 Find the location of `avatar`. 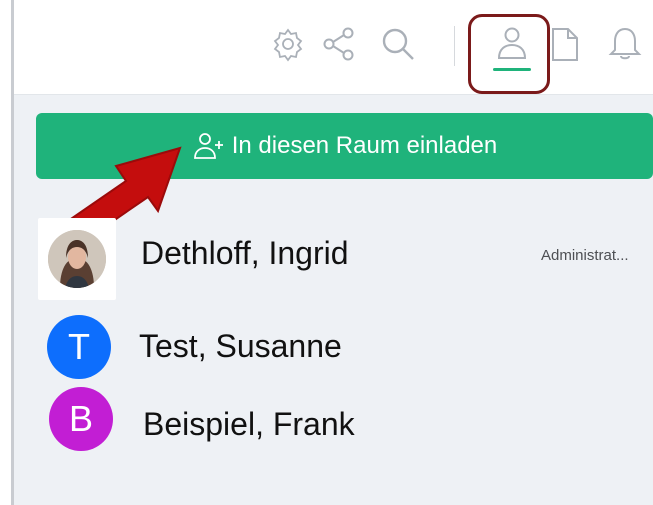

avatar is located at coordinates (77, 259).